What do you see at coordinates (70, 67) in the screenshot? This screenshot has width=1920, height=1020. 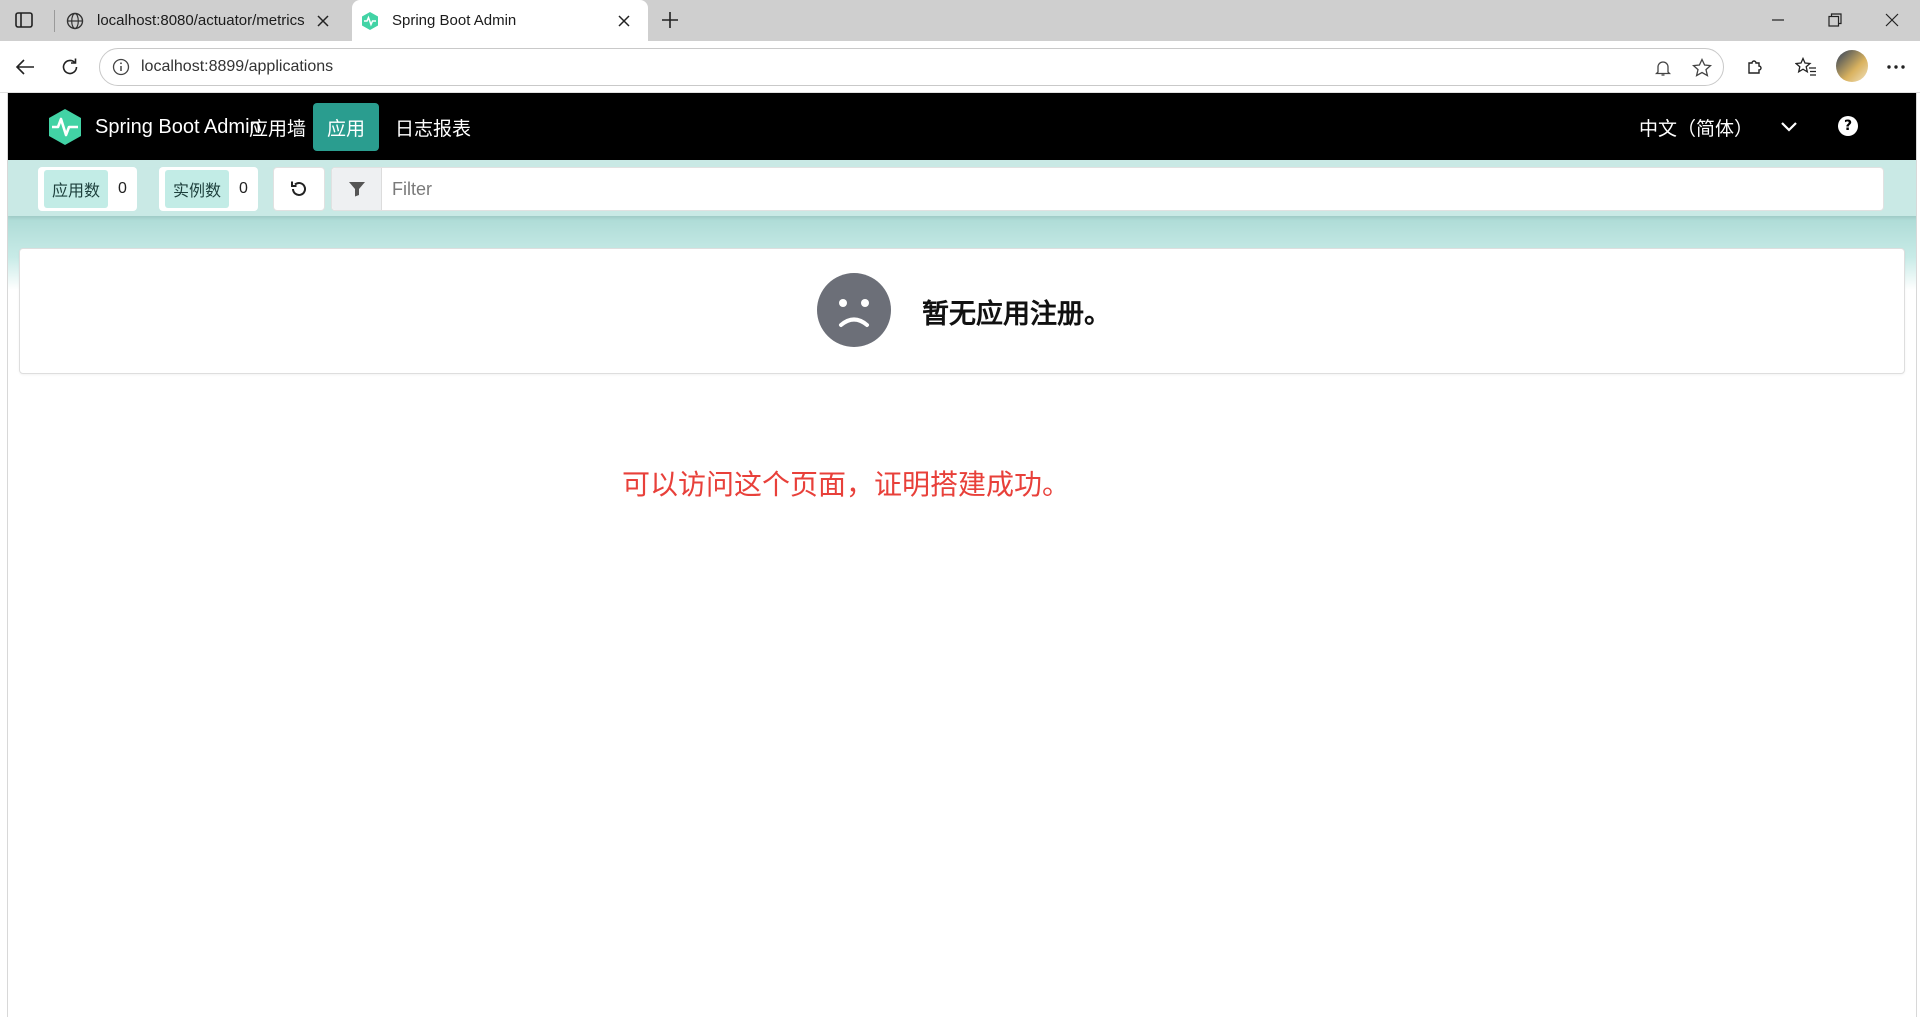 I see `reload-icon` at bounding box center [70, 67].